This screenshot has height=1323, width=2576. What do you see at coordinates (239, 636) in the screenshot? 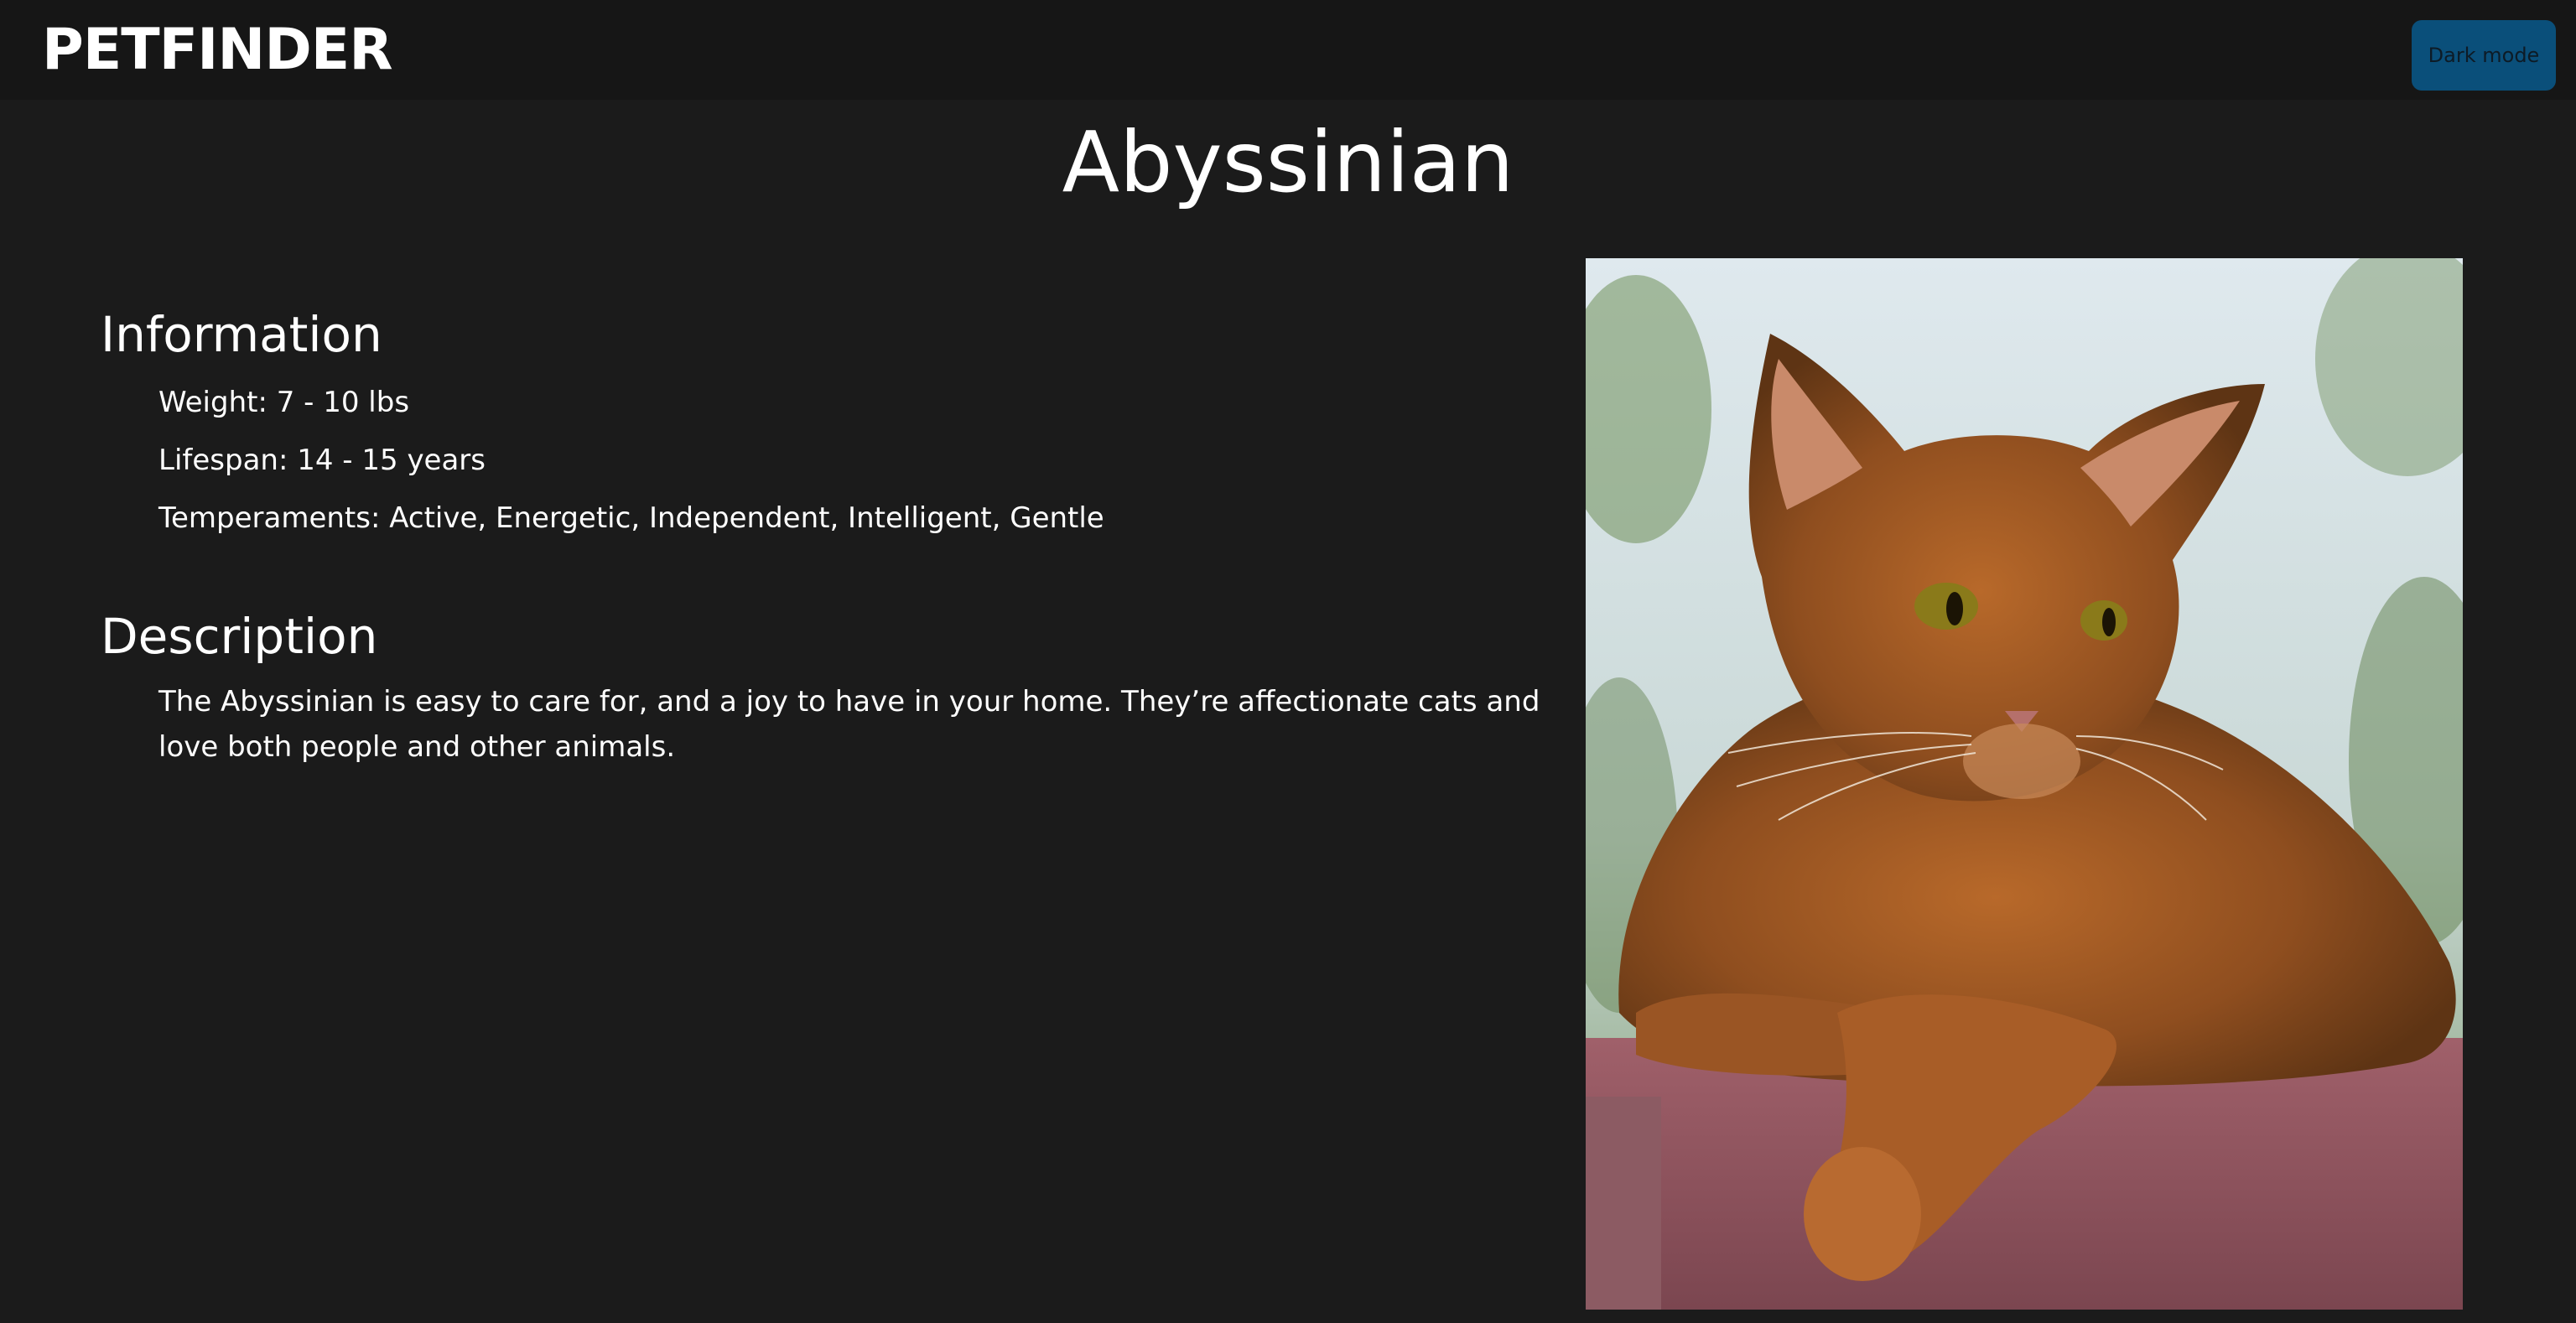
I see `description-heading: Description` at bounding box center [239, 636].